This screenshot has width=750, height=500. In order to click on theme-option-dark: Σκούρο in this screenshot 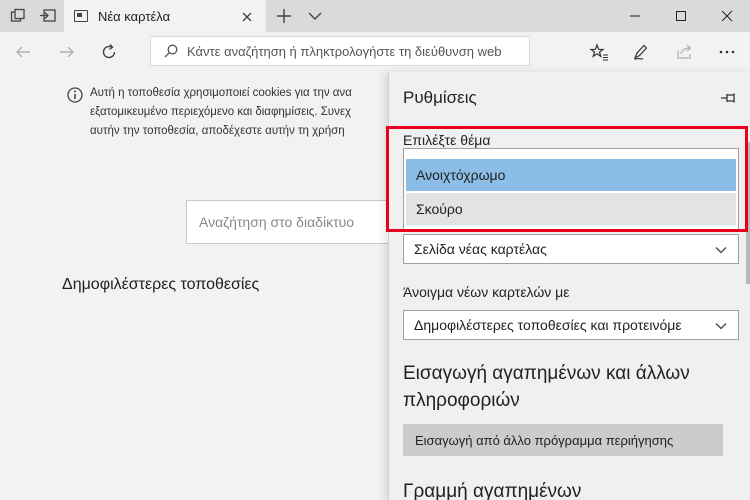, I will do `click(571, 209)`.